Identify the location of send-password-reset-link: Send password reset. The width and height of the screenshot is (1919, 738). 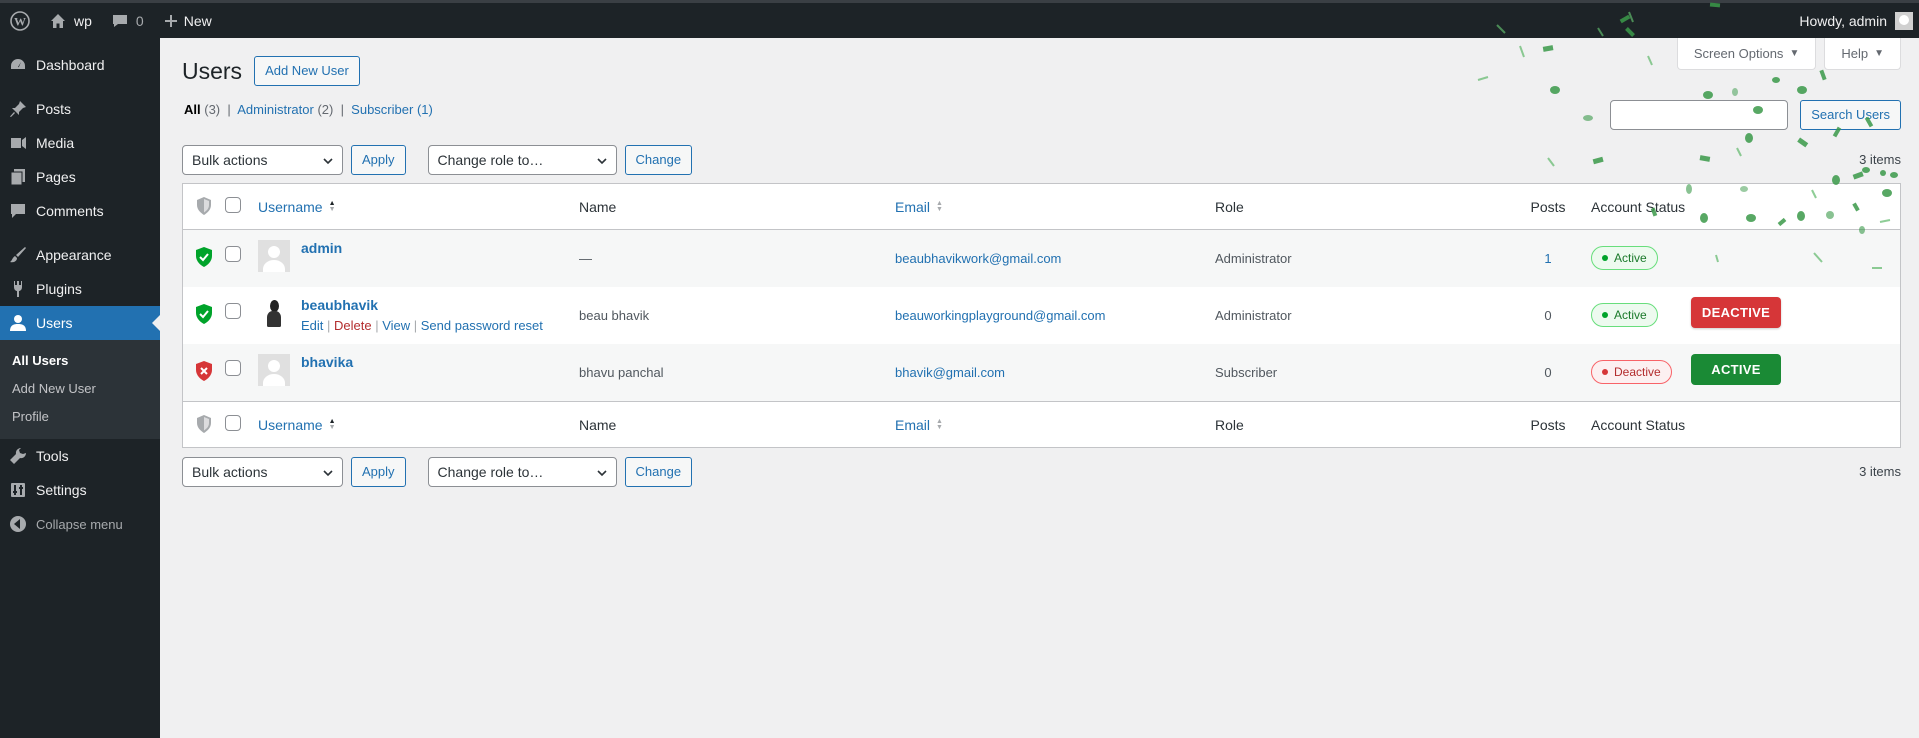
(482, 325).